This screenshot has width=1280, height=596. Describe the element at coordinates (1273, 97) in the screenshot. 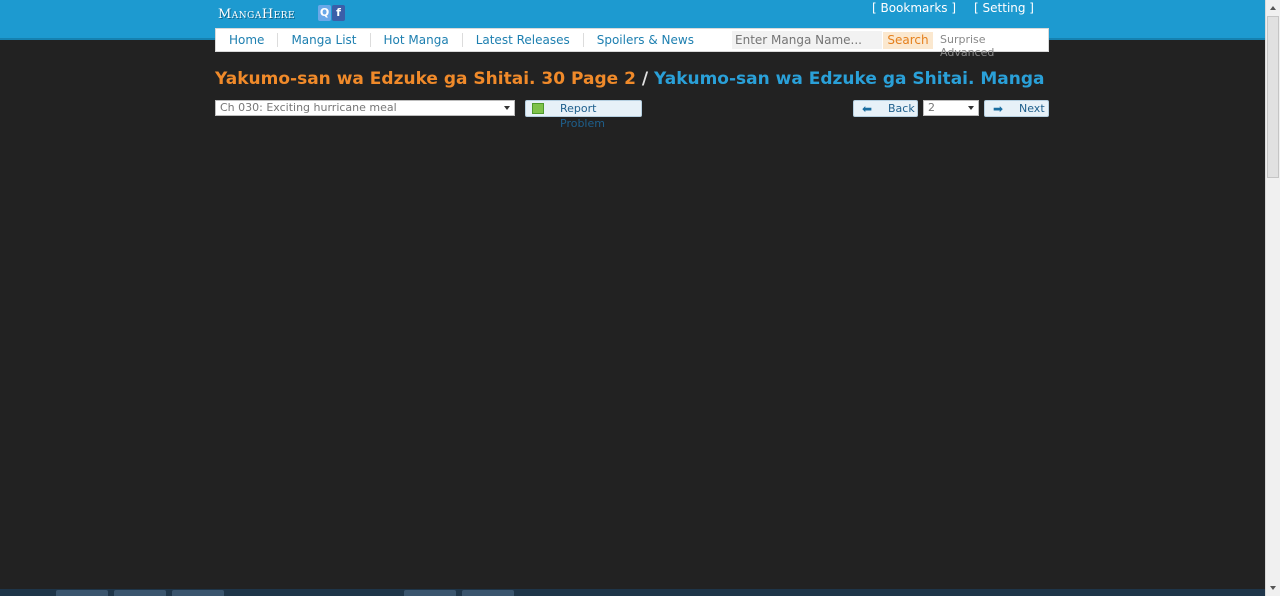

I see `scrollbar-thumb` at that location.